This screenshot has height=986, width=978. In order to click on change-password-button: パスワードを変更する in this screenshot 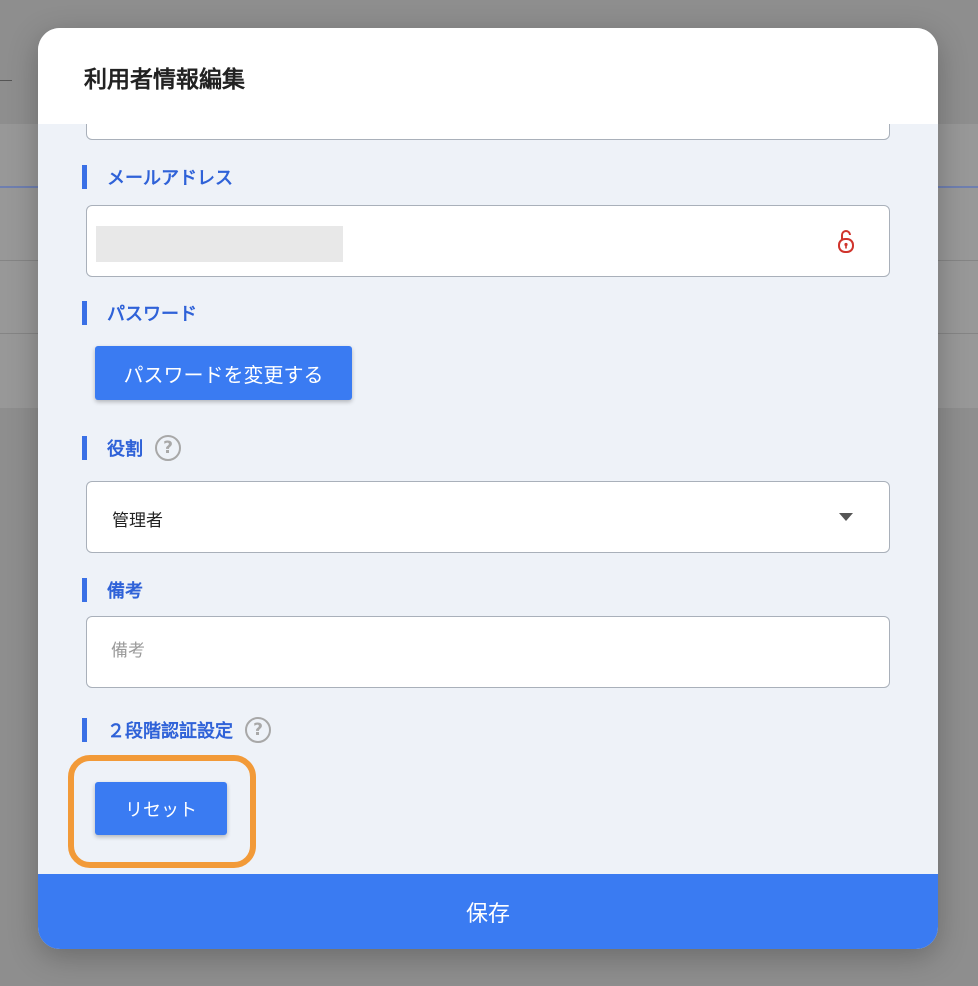, I will do `click(223, 373)`.